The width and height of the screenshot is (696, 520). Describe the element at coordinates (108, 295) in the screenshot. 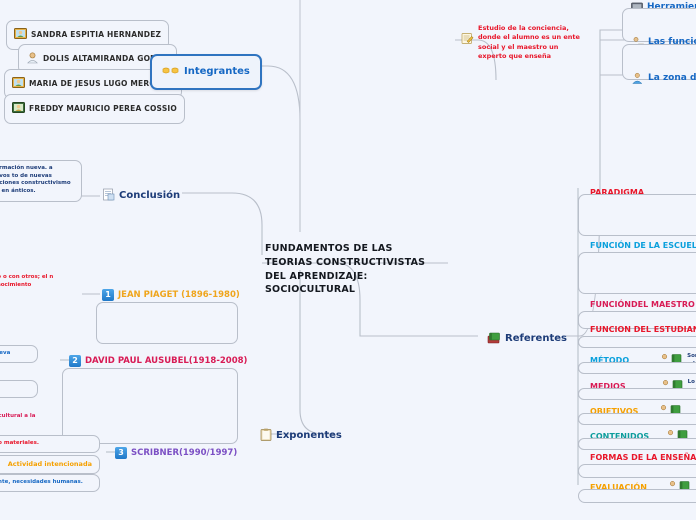

I see `author-number-badge: 1` at that location.